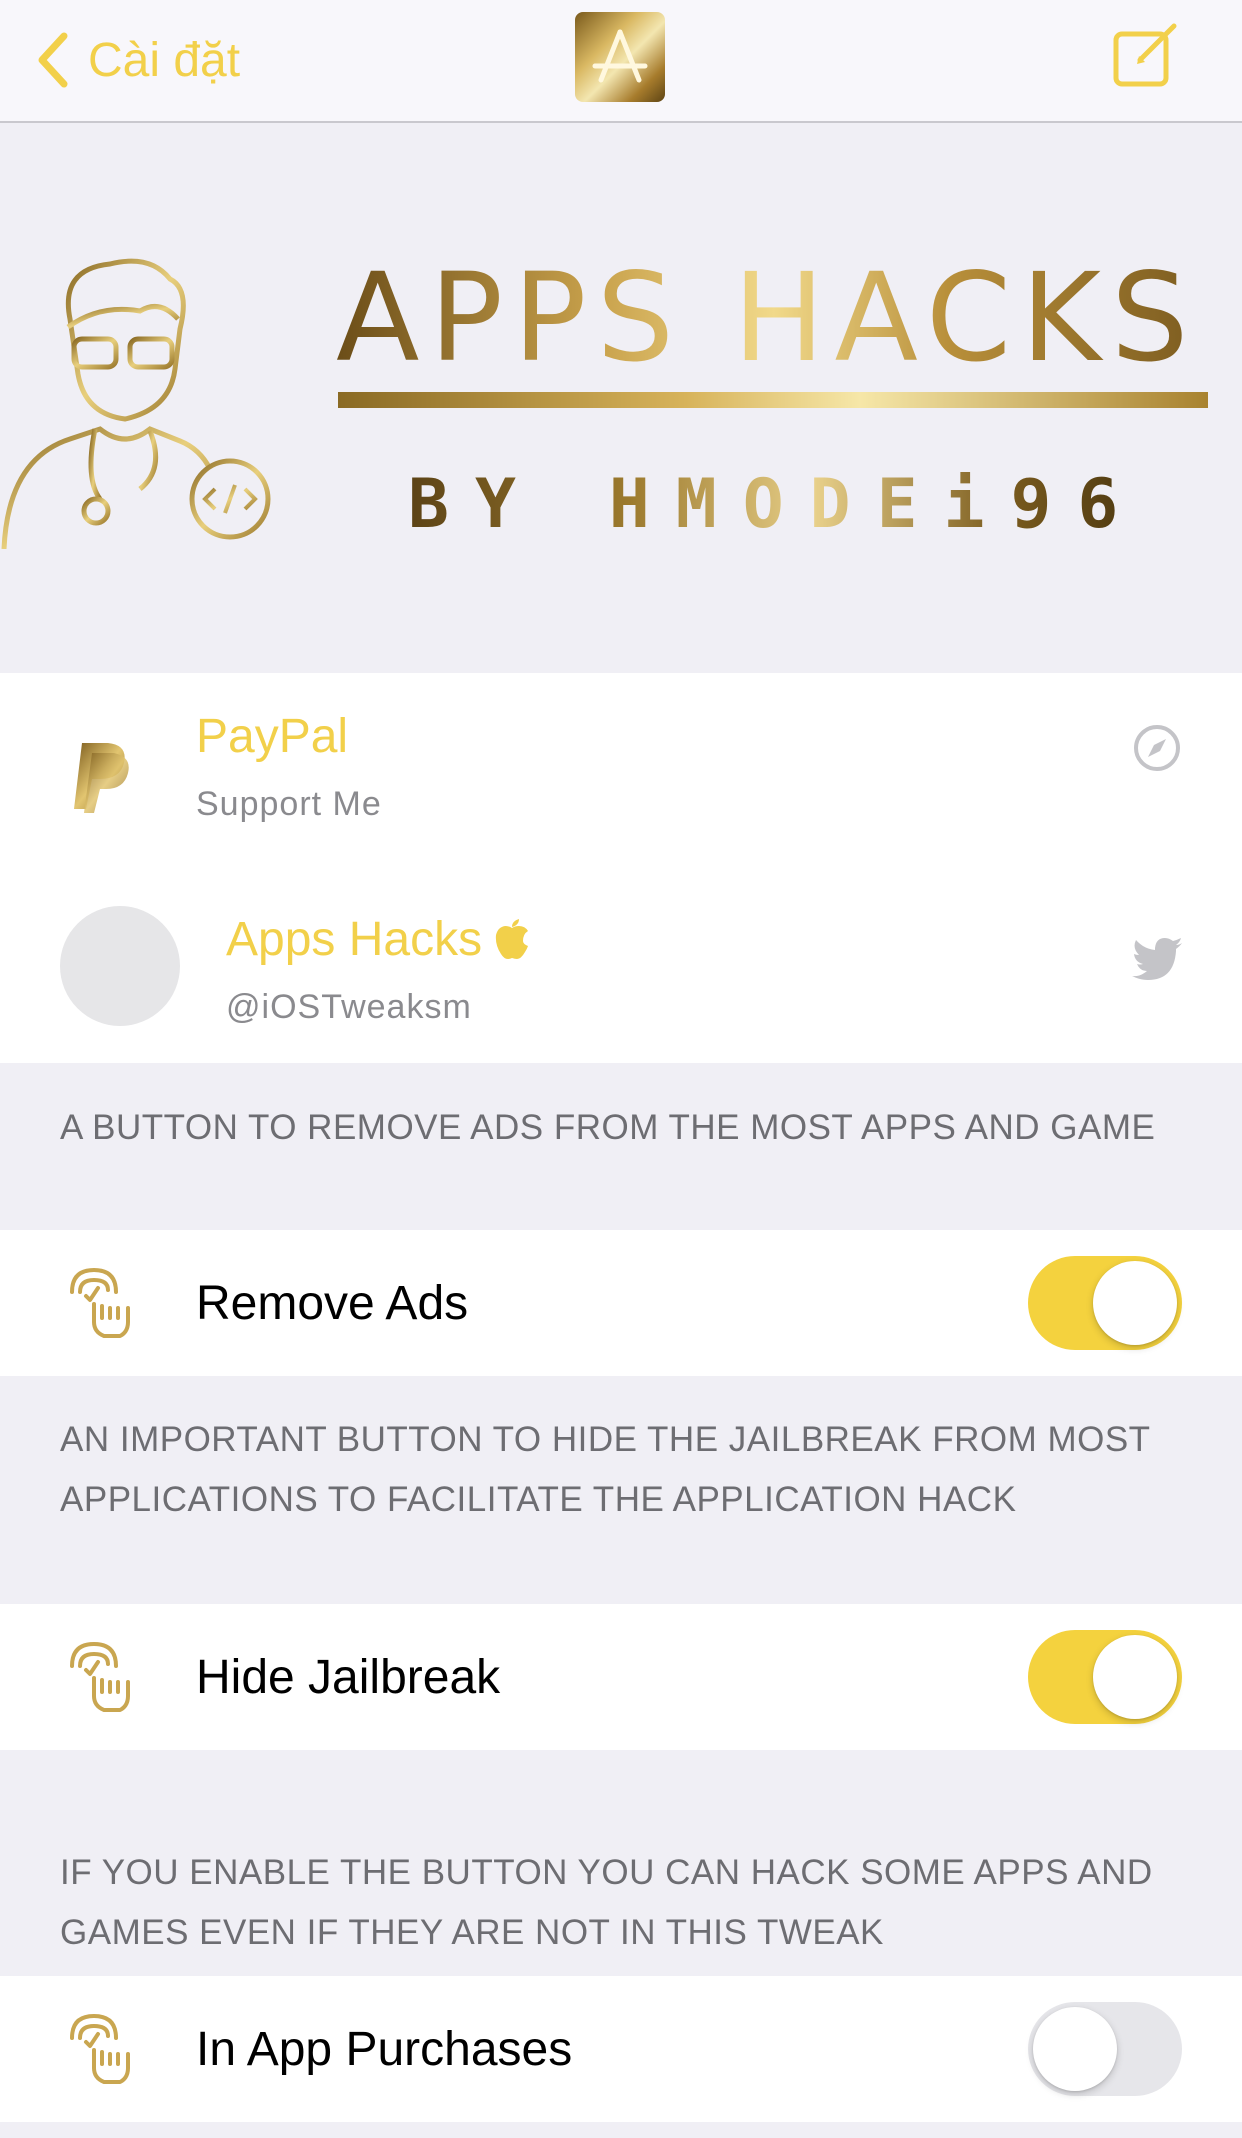  What do you see at coordinates (774, 318) in the screenshot?
I see `banner-title: APPS HACKS` at bounding box center [774, 318].